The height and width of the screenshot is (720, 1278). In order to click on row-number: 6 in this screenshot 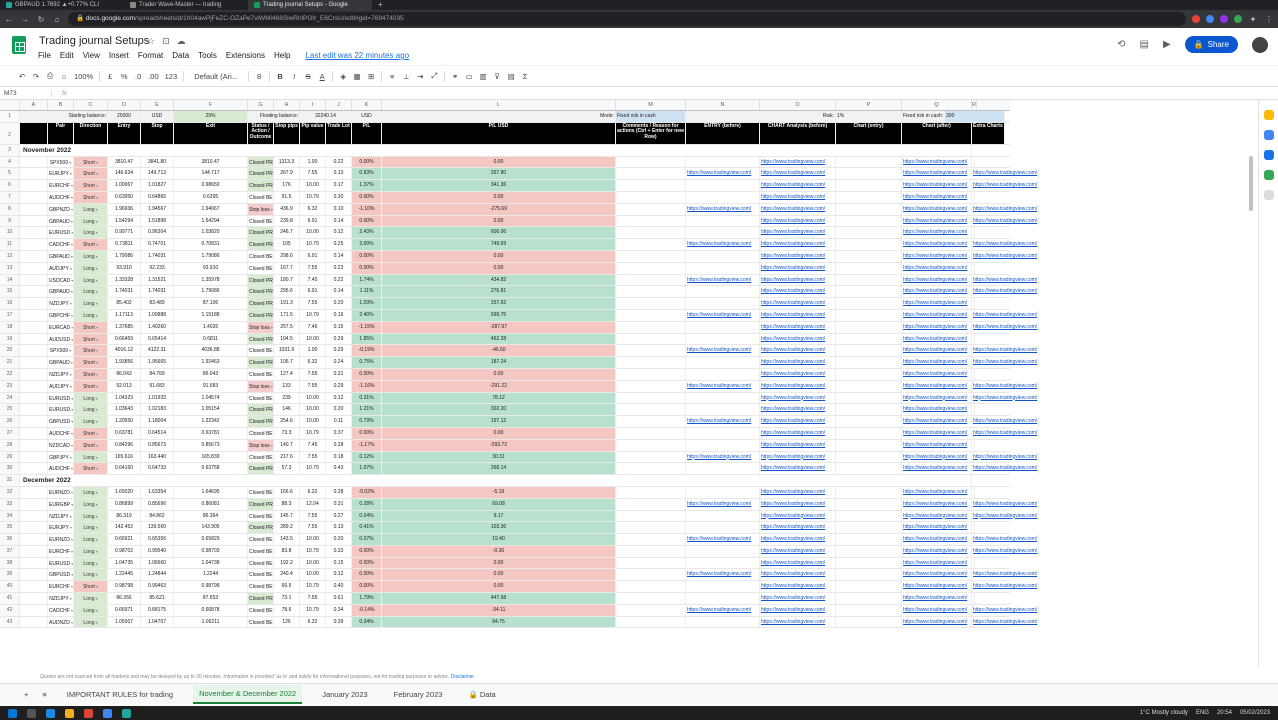, I will do `click(10, 185)`.